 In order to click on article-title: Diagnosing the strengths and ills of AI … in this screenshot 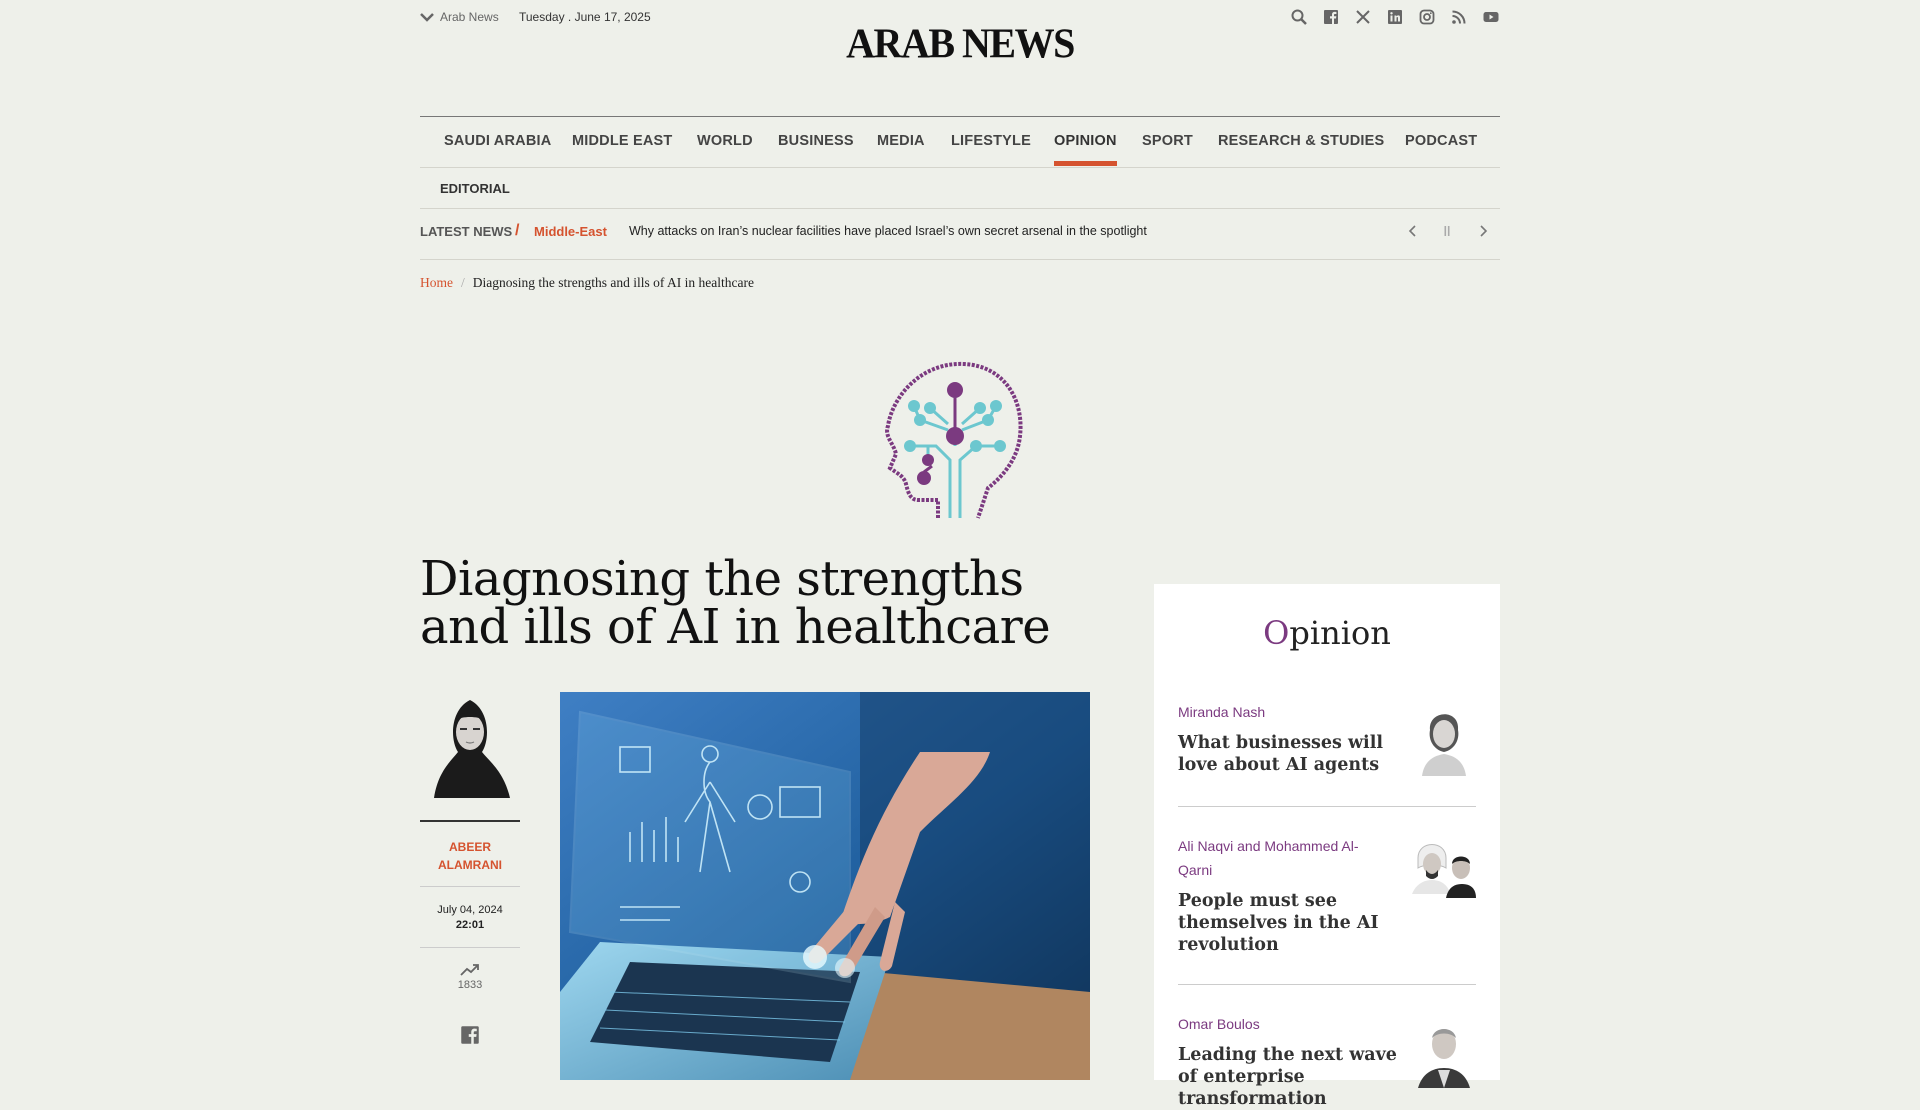, I will do `click(735, 603)`.